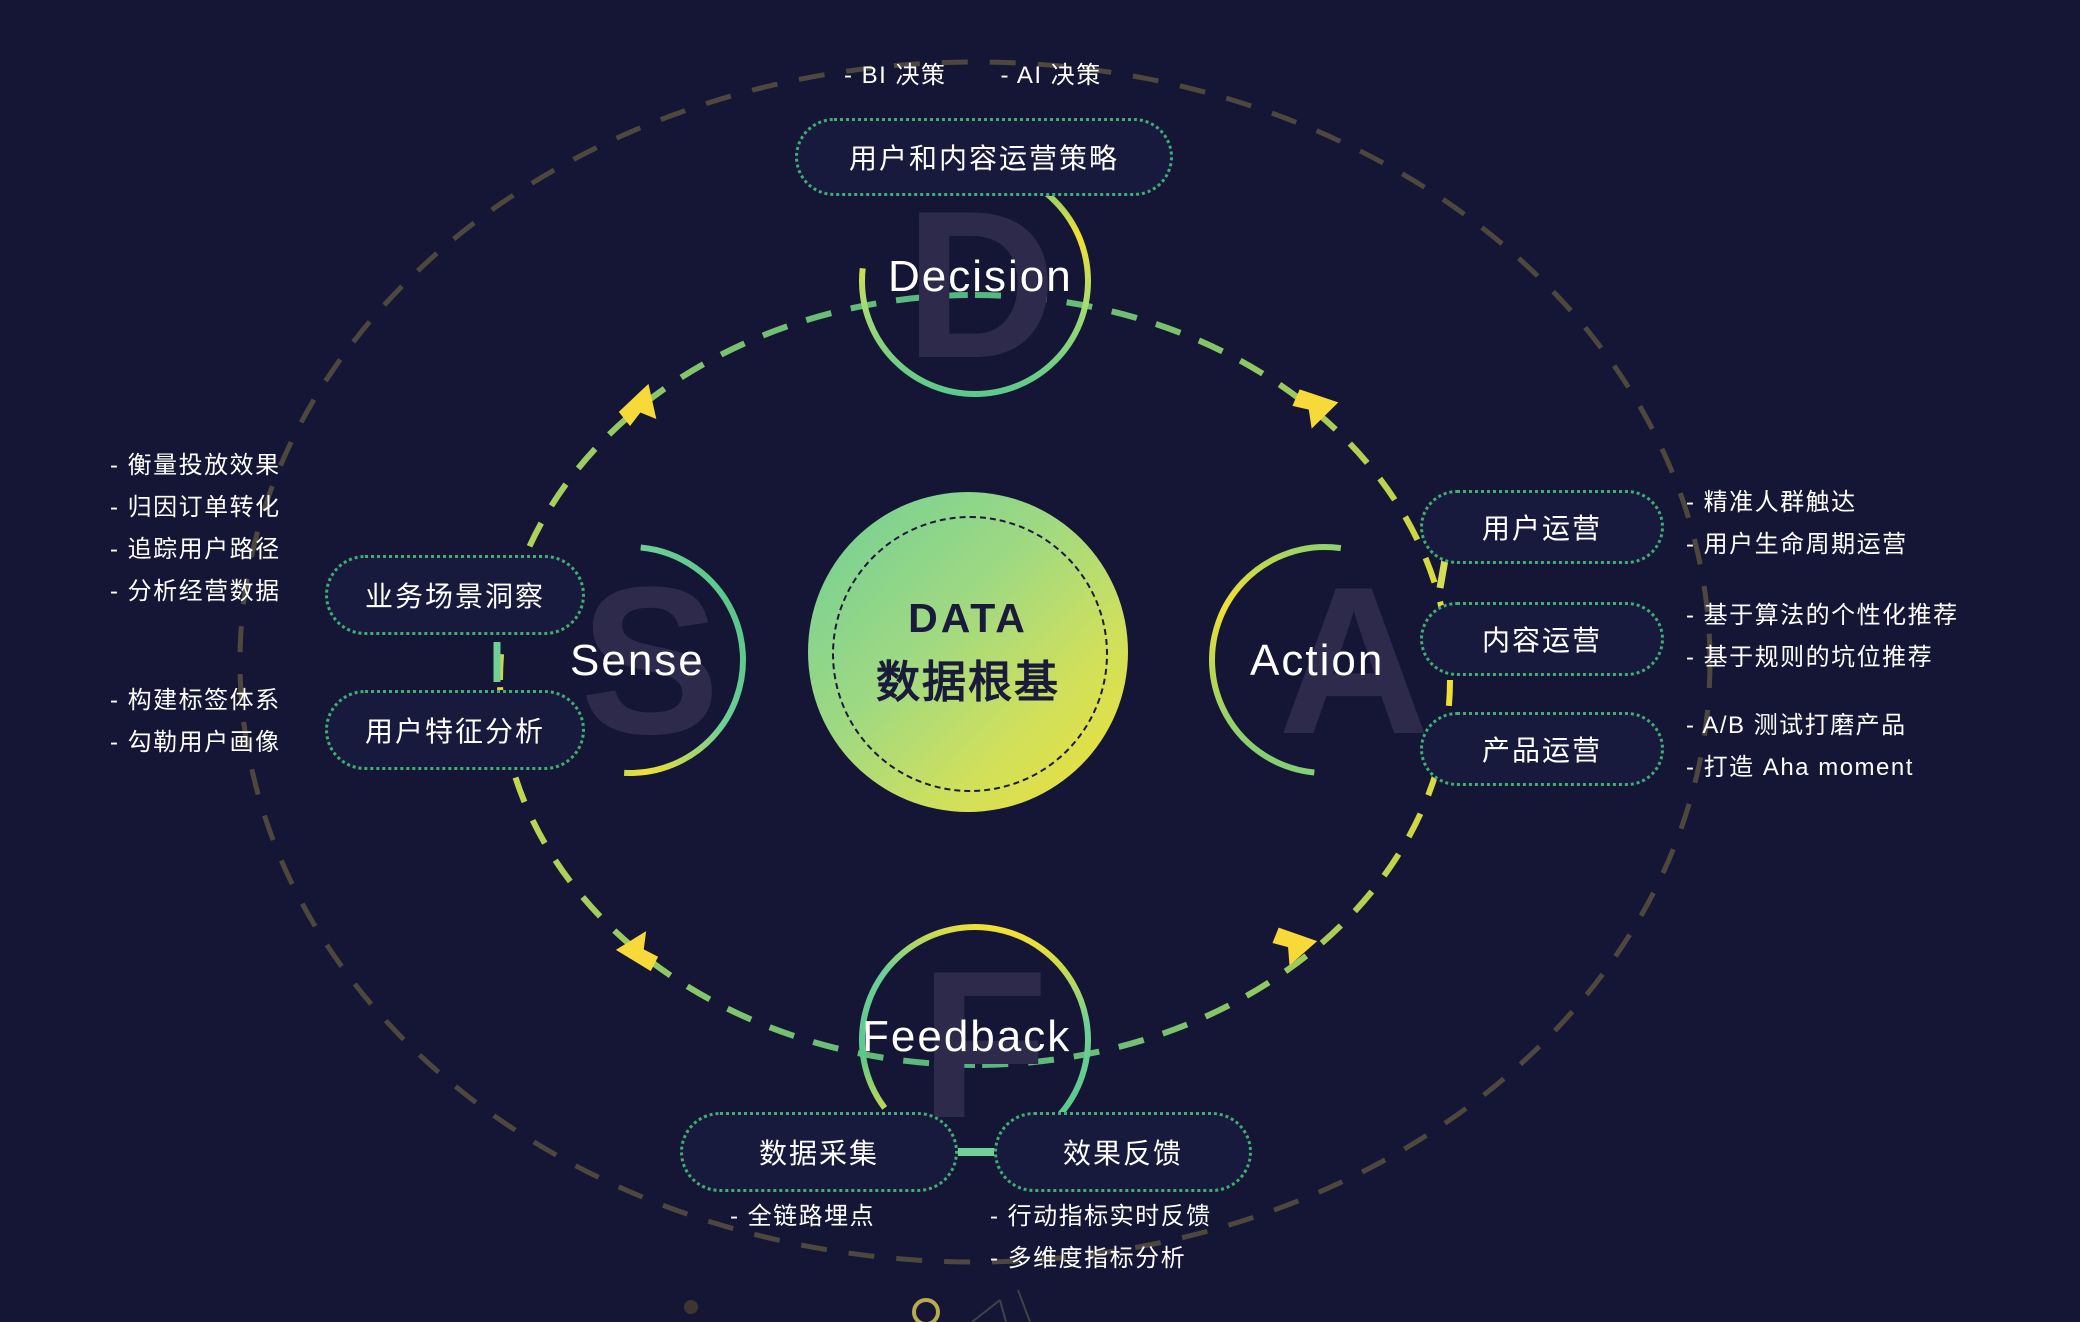 This screenshot has width=2080, height=1322. Describe the element at coordinates (966, 1037) in the screenshot. I see `stage-label-feedback: Feedback` at that location.